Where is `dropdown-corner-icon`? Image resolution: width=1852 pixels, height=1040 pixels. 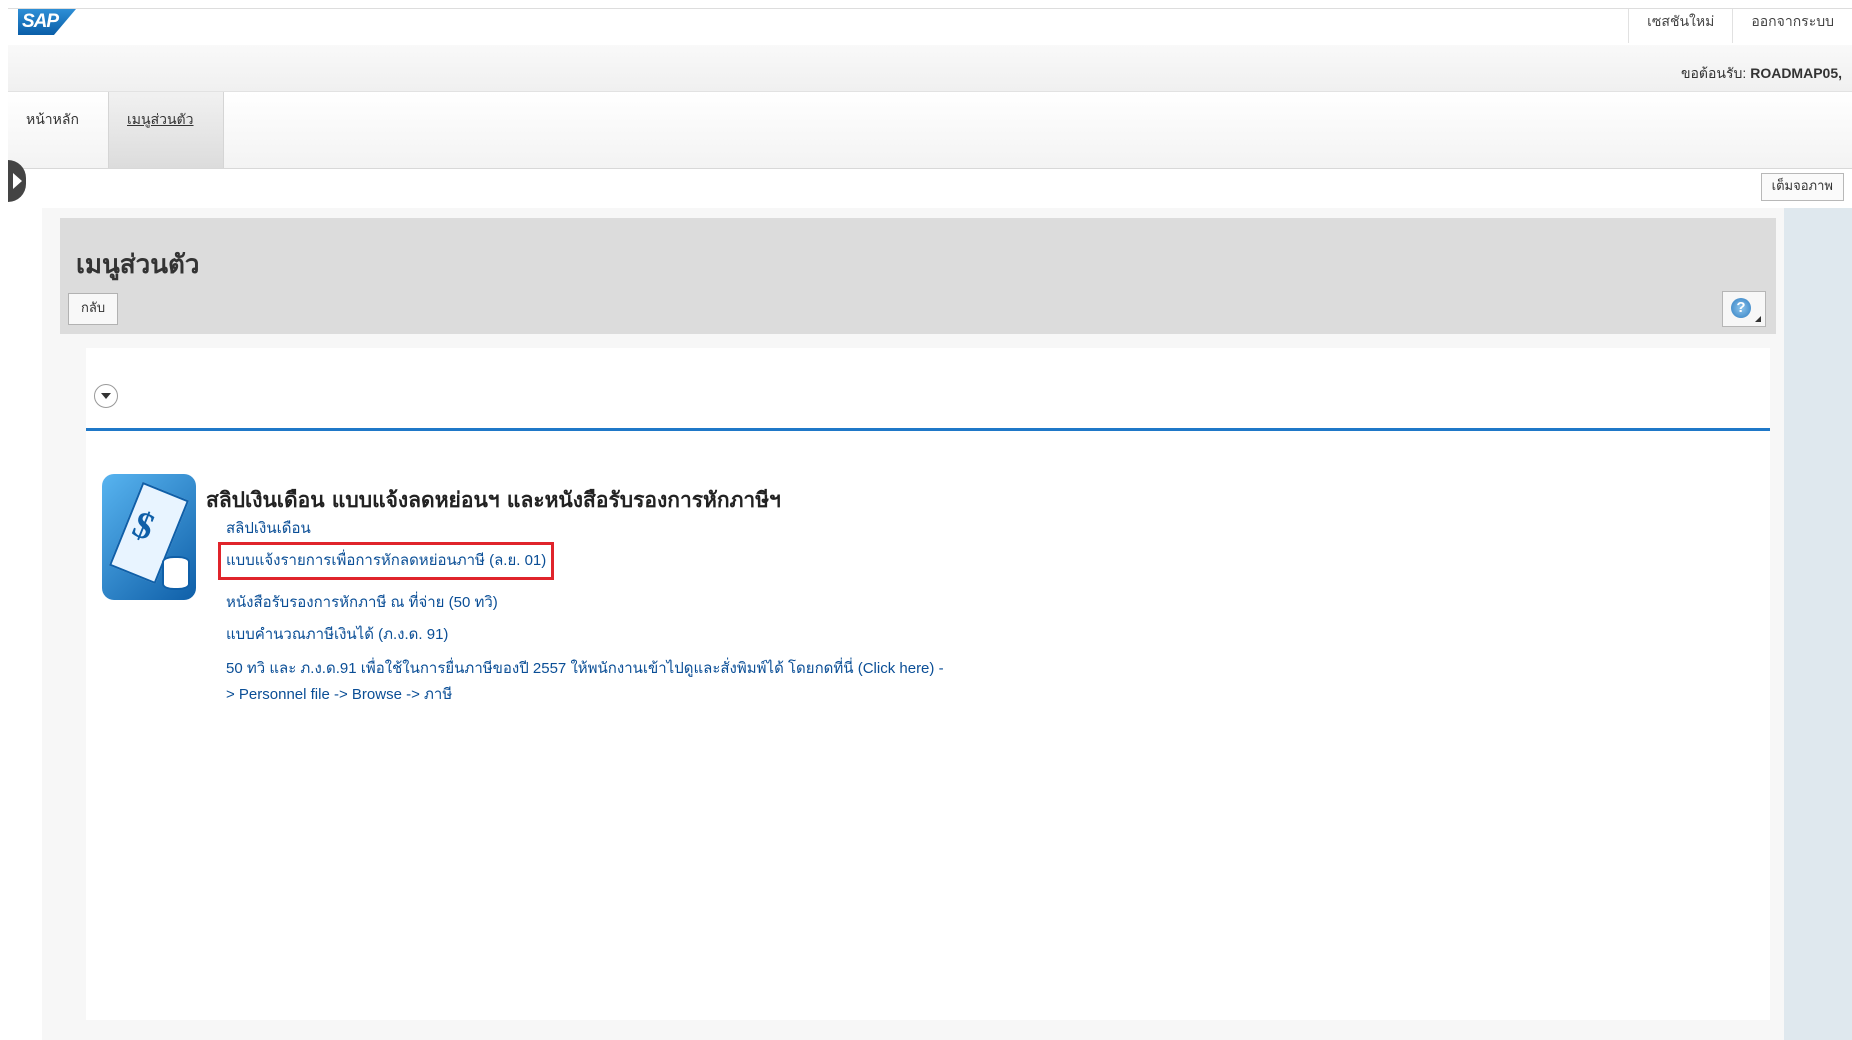 dropdown-corner-icon is located at coordinates (1758, 319).